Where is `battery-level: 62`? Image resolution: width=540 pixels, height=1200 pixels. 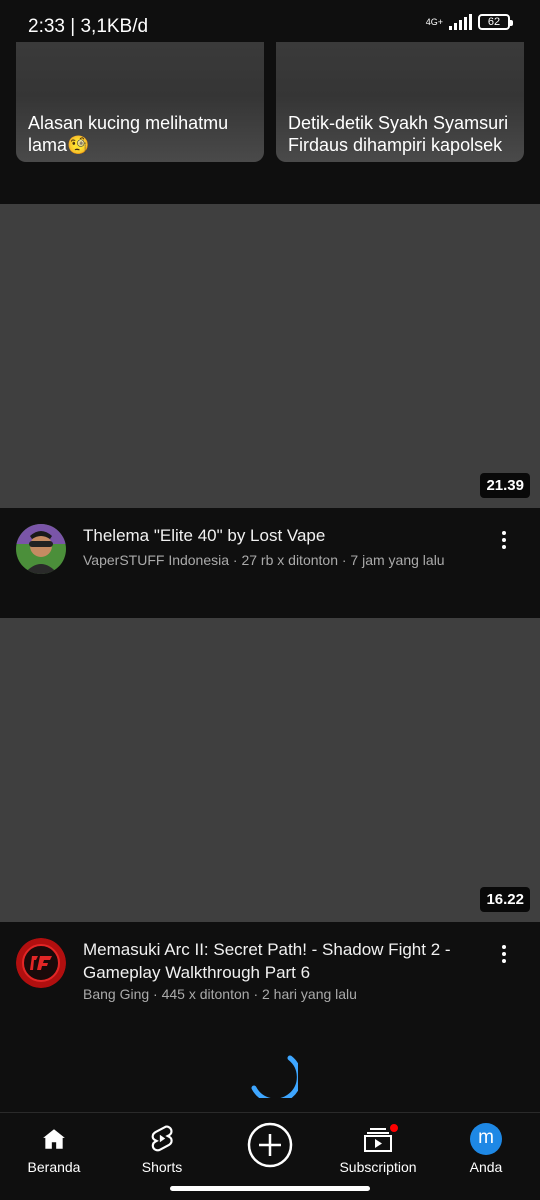 battery-level: 62 is located at coordinates (494, 22).